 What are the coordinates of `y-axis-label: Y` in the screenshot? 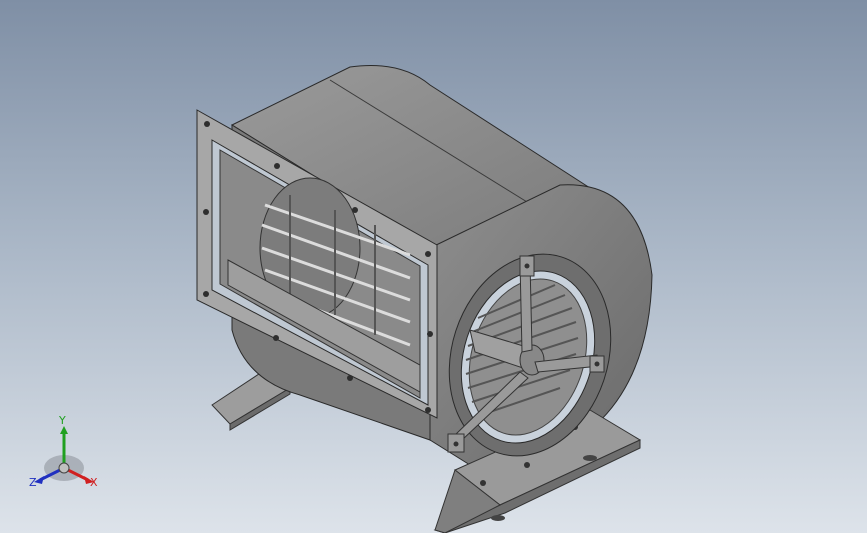 It's located at (62, 420).